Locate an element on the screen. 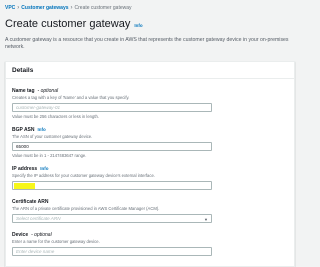  bgp-asn-value: 65000 is located at coordinates (22, 146).